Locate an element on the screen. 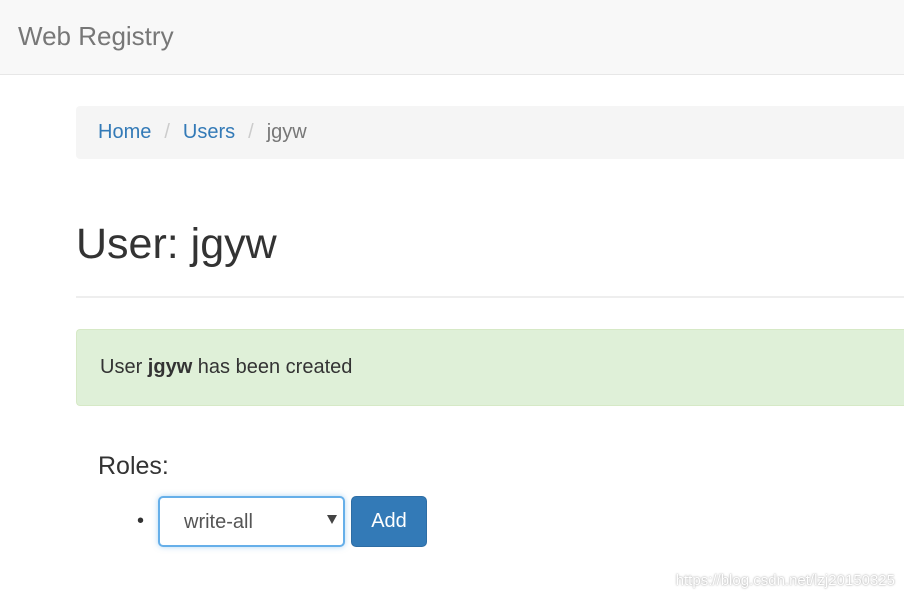 The height and width of the screenshot is (600, 904). role-select-value: write-all is located at coordinates (218, 522).